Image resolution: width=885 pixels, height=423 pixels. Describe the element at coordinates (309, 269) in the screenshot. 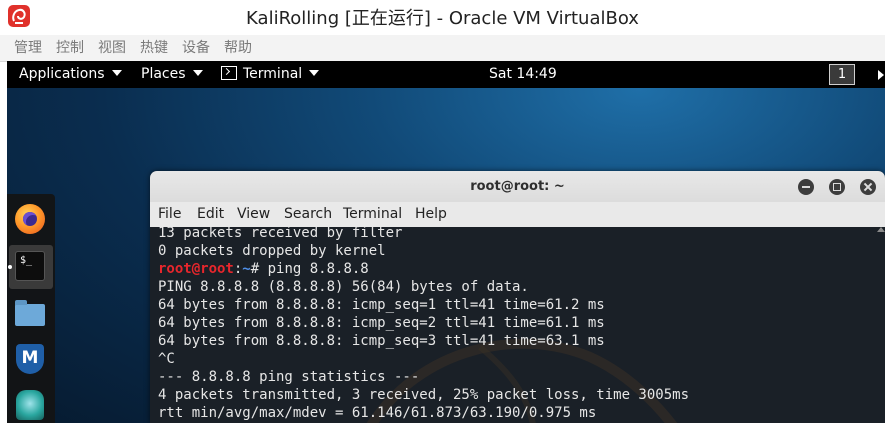

I see `prompt-command: # ping 8.8.8.8` at that location.